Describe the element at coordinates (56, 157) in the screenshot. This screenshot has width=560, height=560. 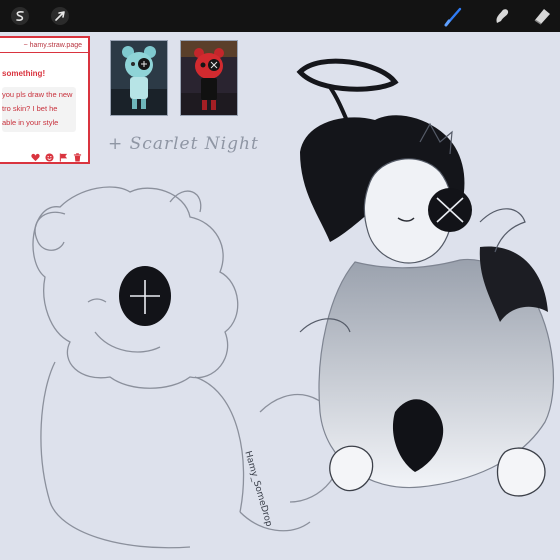
I see `ask-actions` at that location.